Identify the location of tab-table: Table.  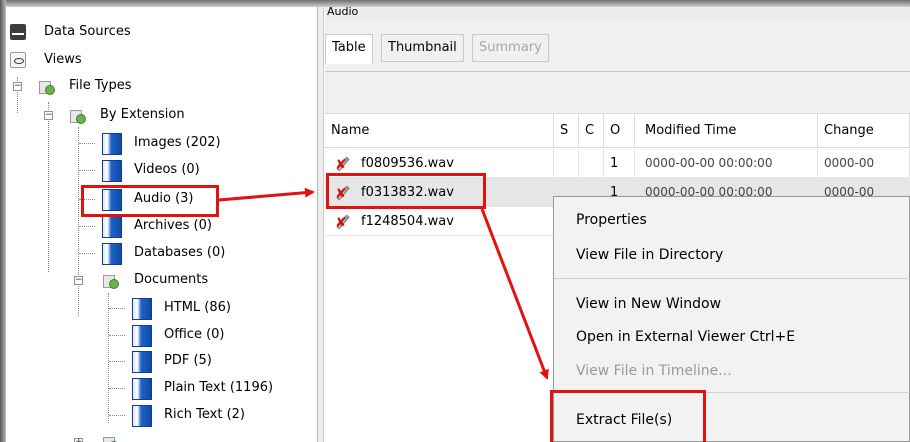
(349, 49).